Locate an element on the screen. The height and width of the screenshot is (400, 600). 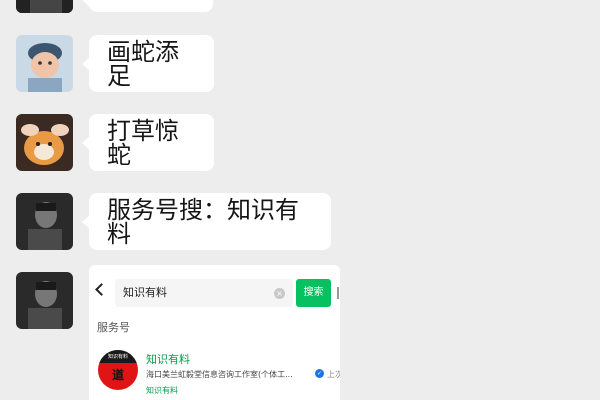
logo-char: 道 is located at coordinates (117, 375).